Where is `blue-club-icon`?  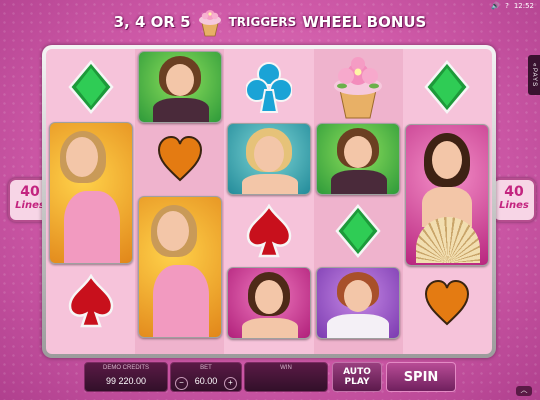
blue-club-icon is located at coordinates (268, 87).